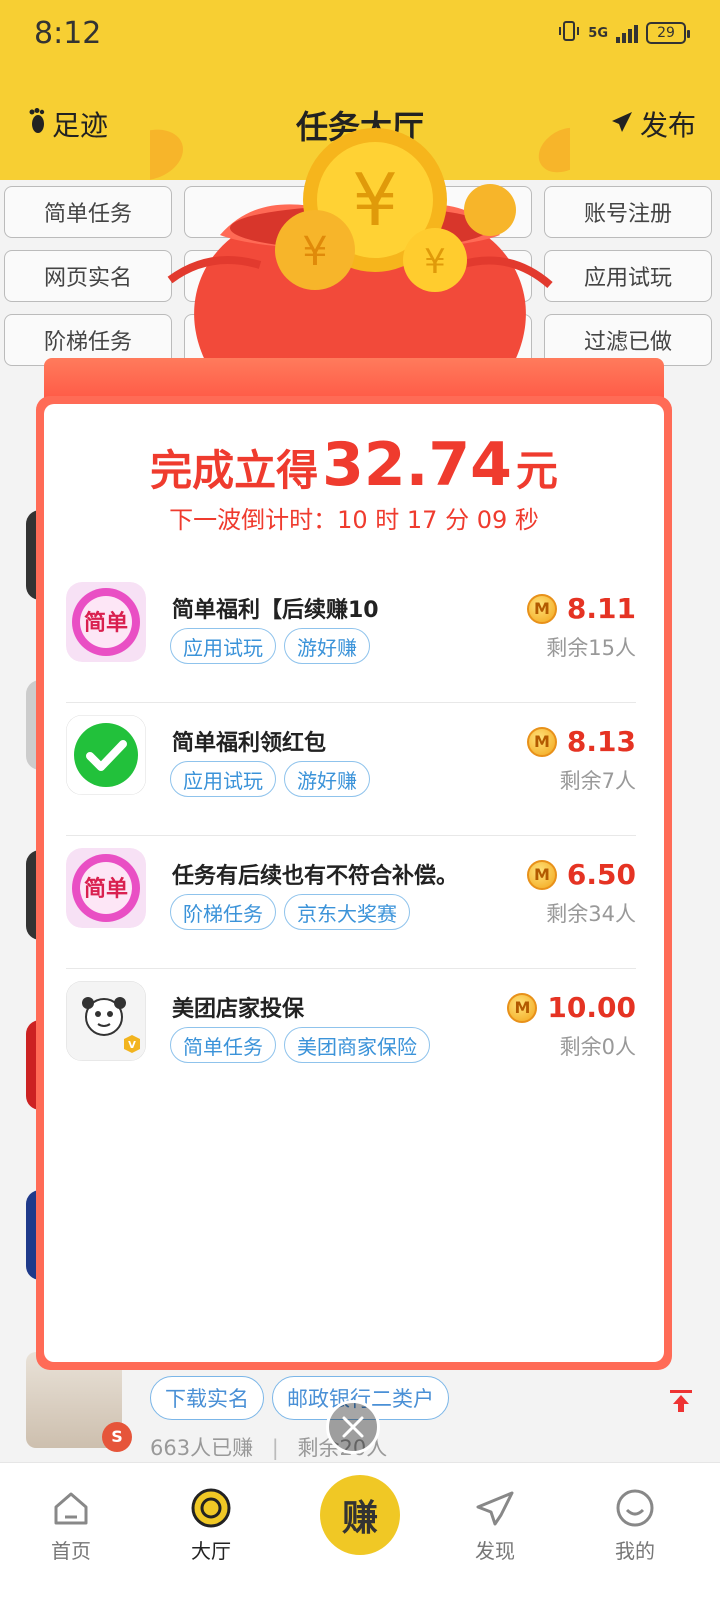 Image resolution: width=720 pixels, height=1600 pixels. I want to click on task-title: 美团店家投保, so click(238, 1009).